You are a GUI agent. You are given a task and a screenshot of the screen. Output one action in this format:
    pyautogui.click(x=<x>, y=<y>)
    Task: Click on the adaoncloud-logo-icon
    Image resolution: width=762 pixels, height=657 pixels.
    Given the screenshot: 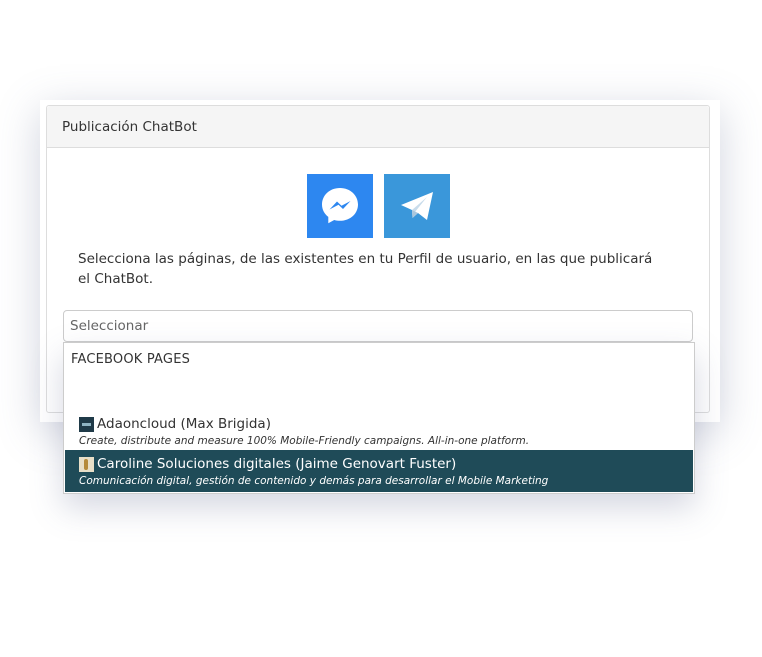 What is the action you would take?
    pyautogui.click(x=86, y=424)
    